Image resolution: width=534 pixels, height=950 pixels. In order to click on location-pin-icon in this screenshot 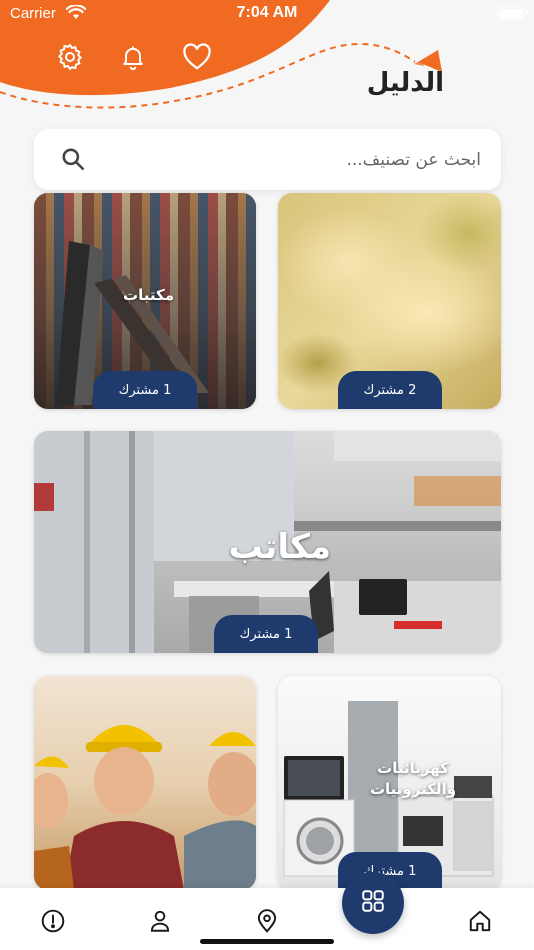, I will do `click(267, 921)`.